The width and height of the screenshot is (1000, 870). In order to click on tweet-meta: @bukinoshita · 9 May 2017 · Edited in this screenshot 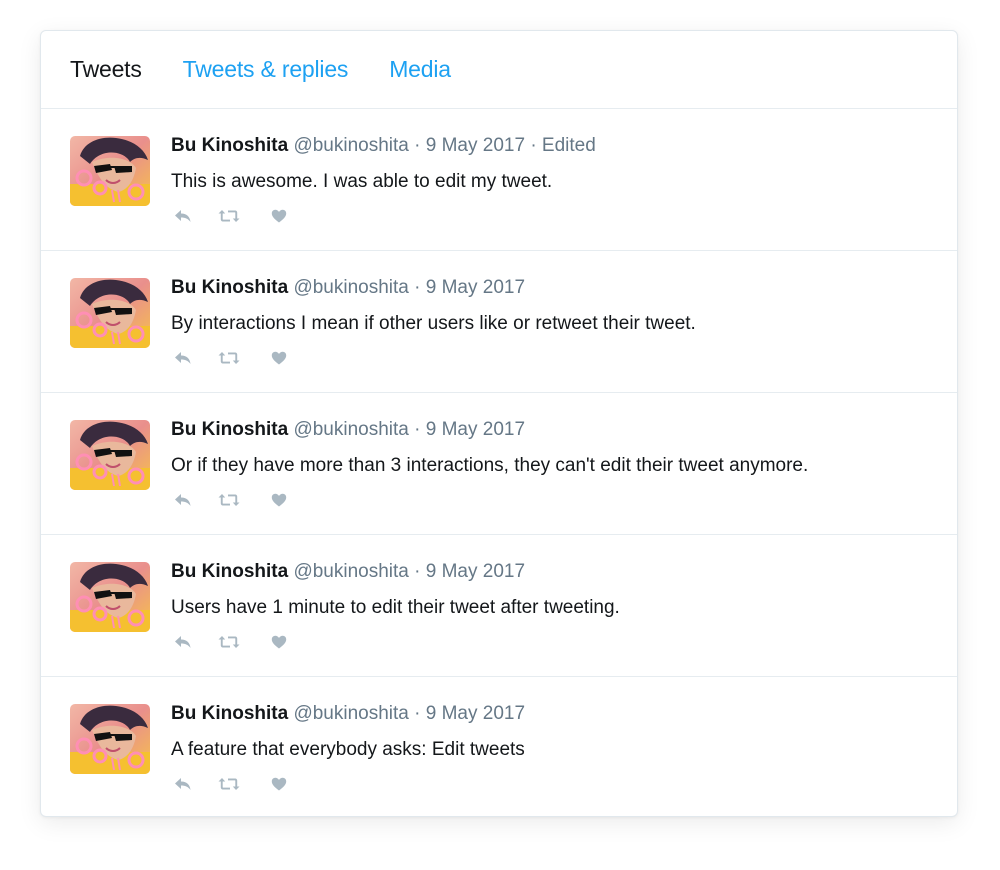, I will do `click(444, 145)`.